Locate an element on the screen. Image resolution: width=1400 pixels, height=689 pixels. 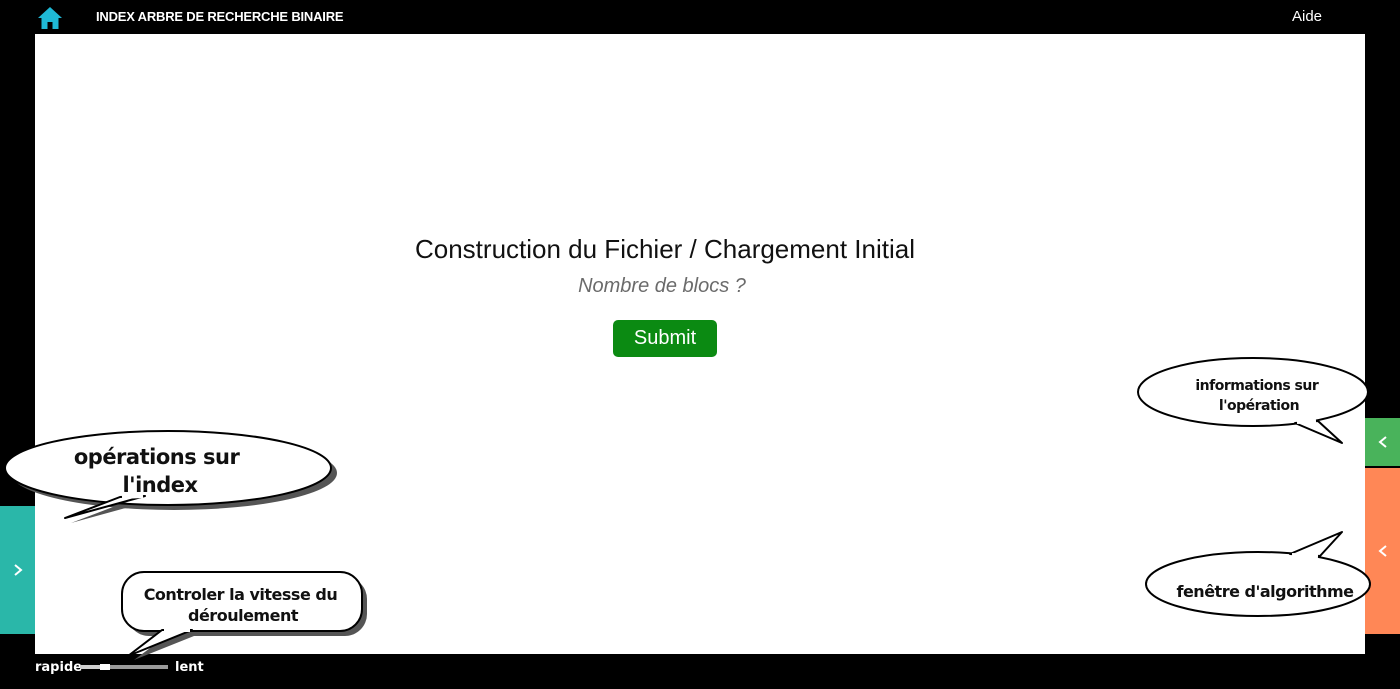
home-icon-shape is located at coordinates (50, 18).